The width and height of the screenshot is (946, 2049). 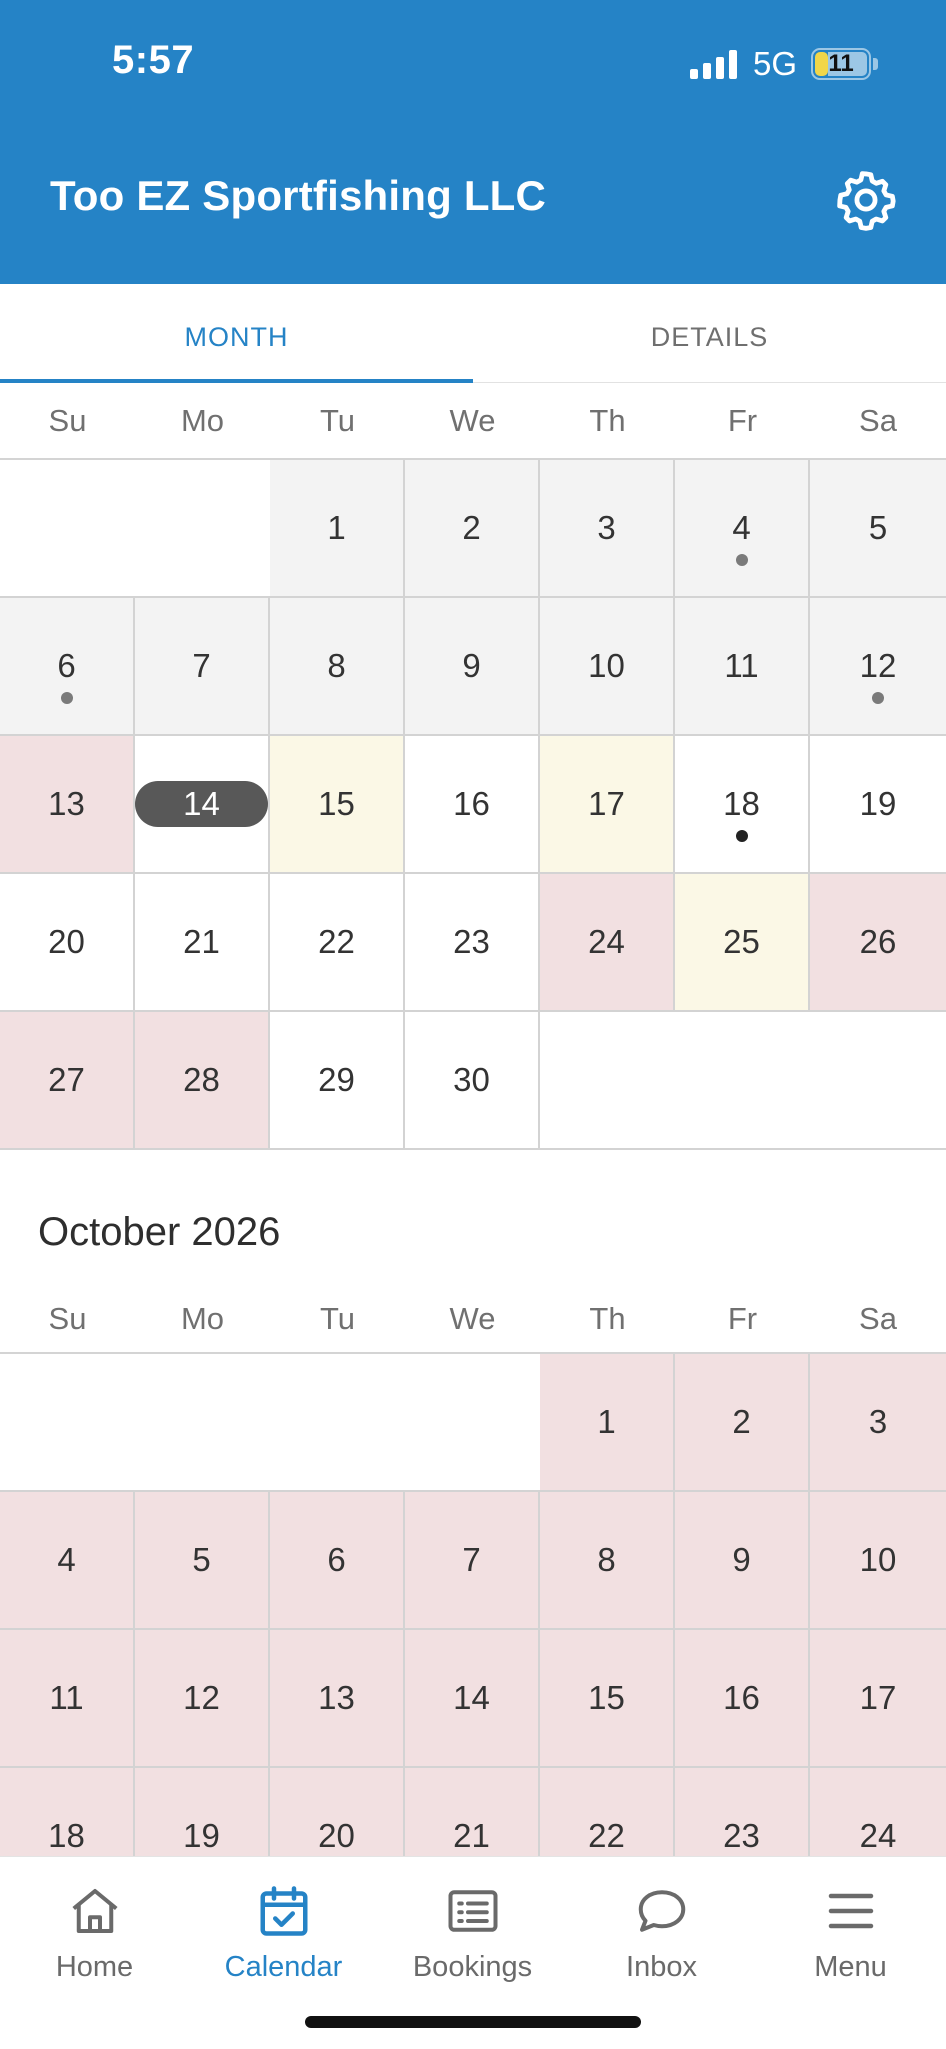 I want to click on day-number: 5, so click(x=201, y=1559).